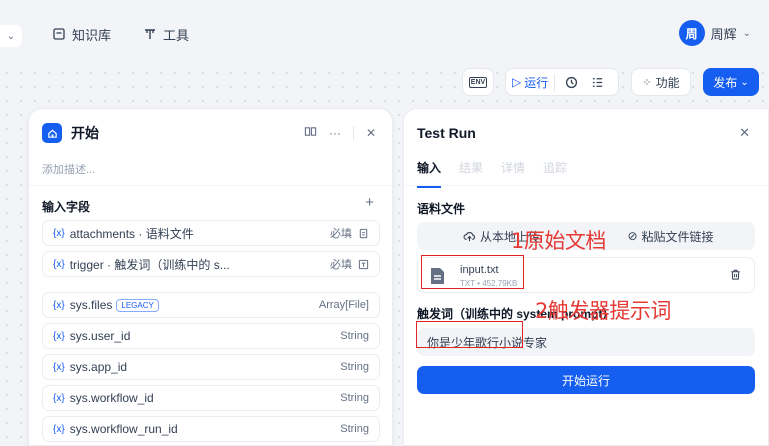 The height and width of the screenshot is (446, 769). I want to click on field-sys-workflow-id: {x} sys.workflow_id String, so click(211, 398).